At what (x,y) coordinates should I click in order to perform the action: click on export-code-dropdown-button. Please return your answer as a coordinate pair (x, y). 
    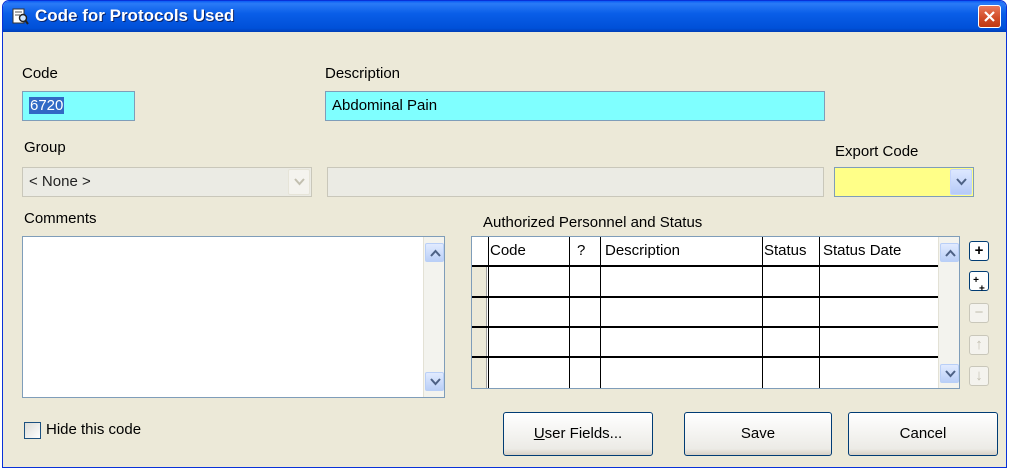
    Looking at the image, I should click on (961, 182).